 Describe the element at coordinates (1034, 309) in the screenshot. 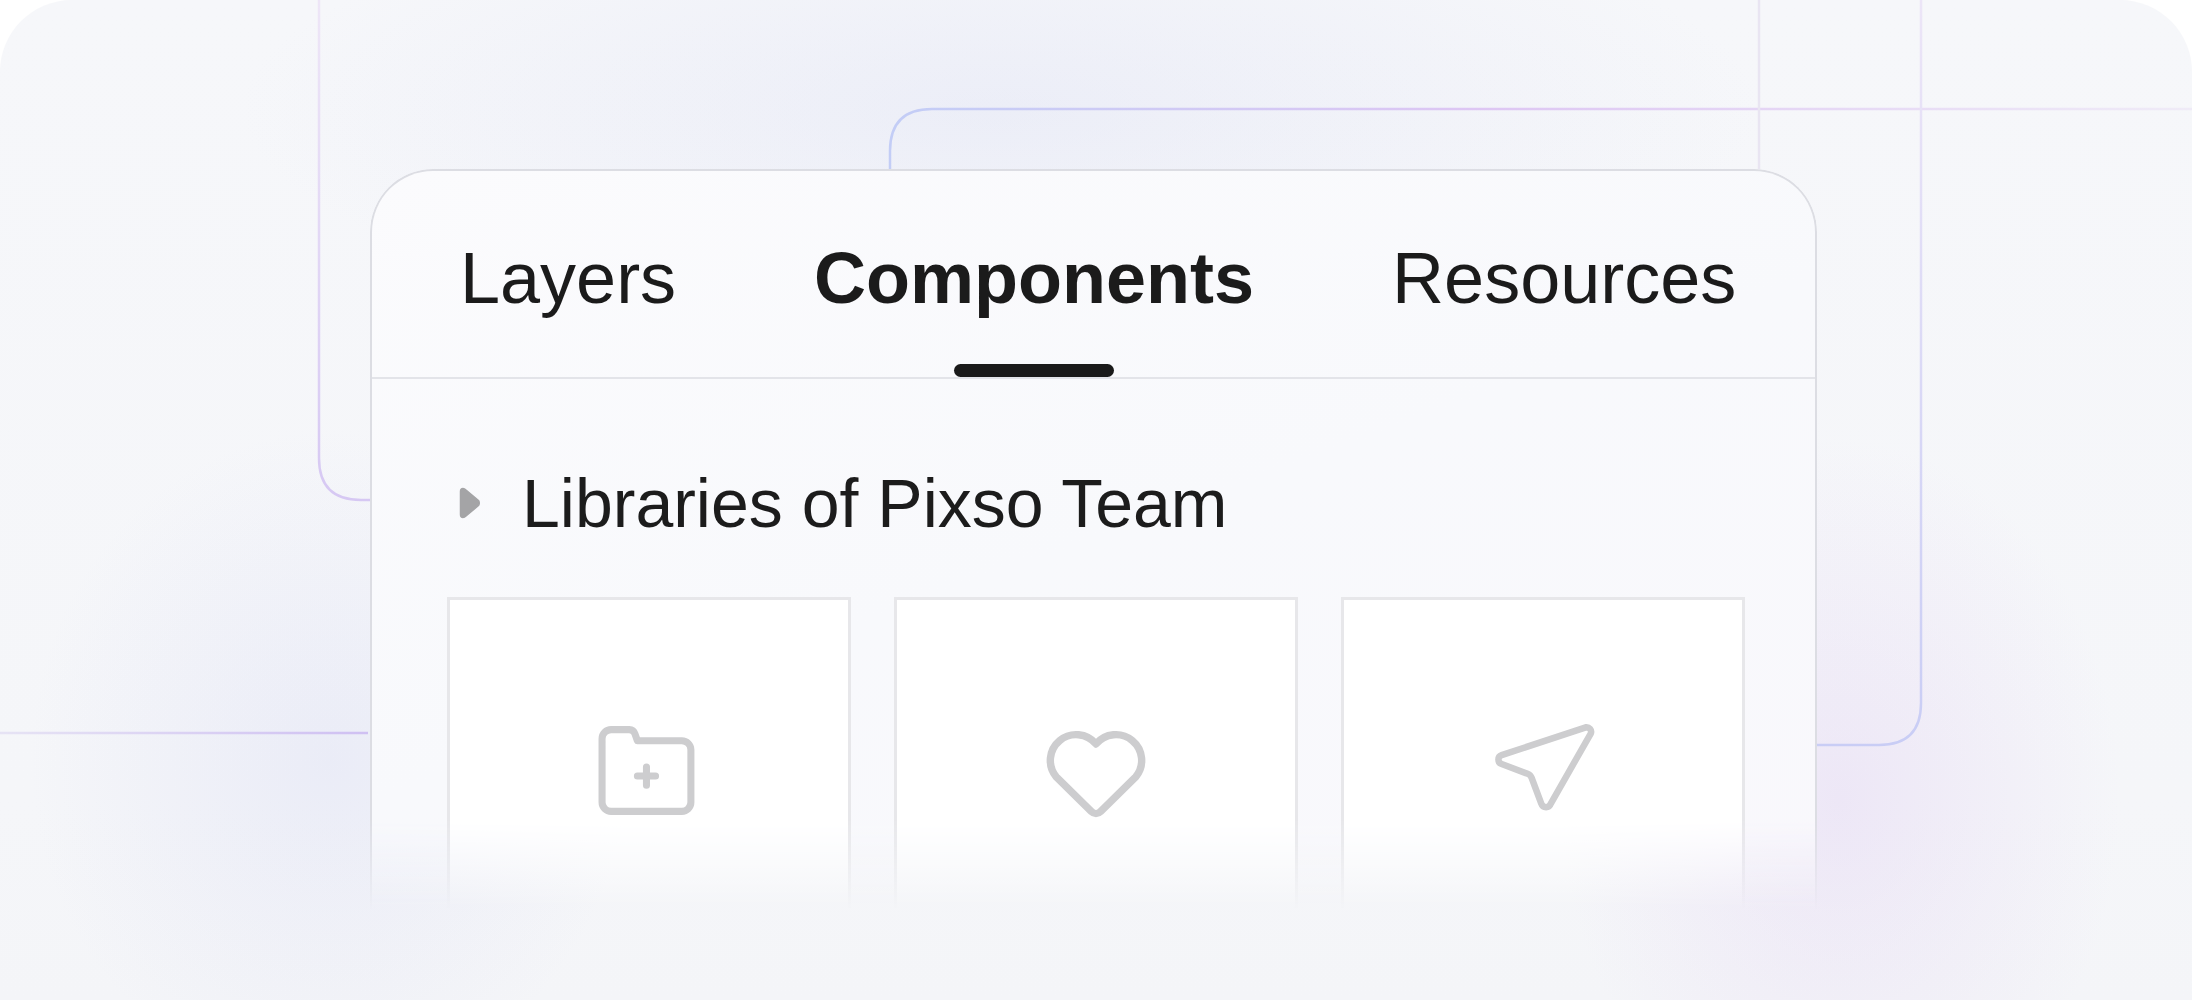

I see `tab: Components` at that location.